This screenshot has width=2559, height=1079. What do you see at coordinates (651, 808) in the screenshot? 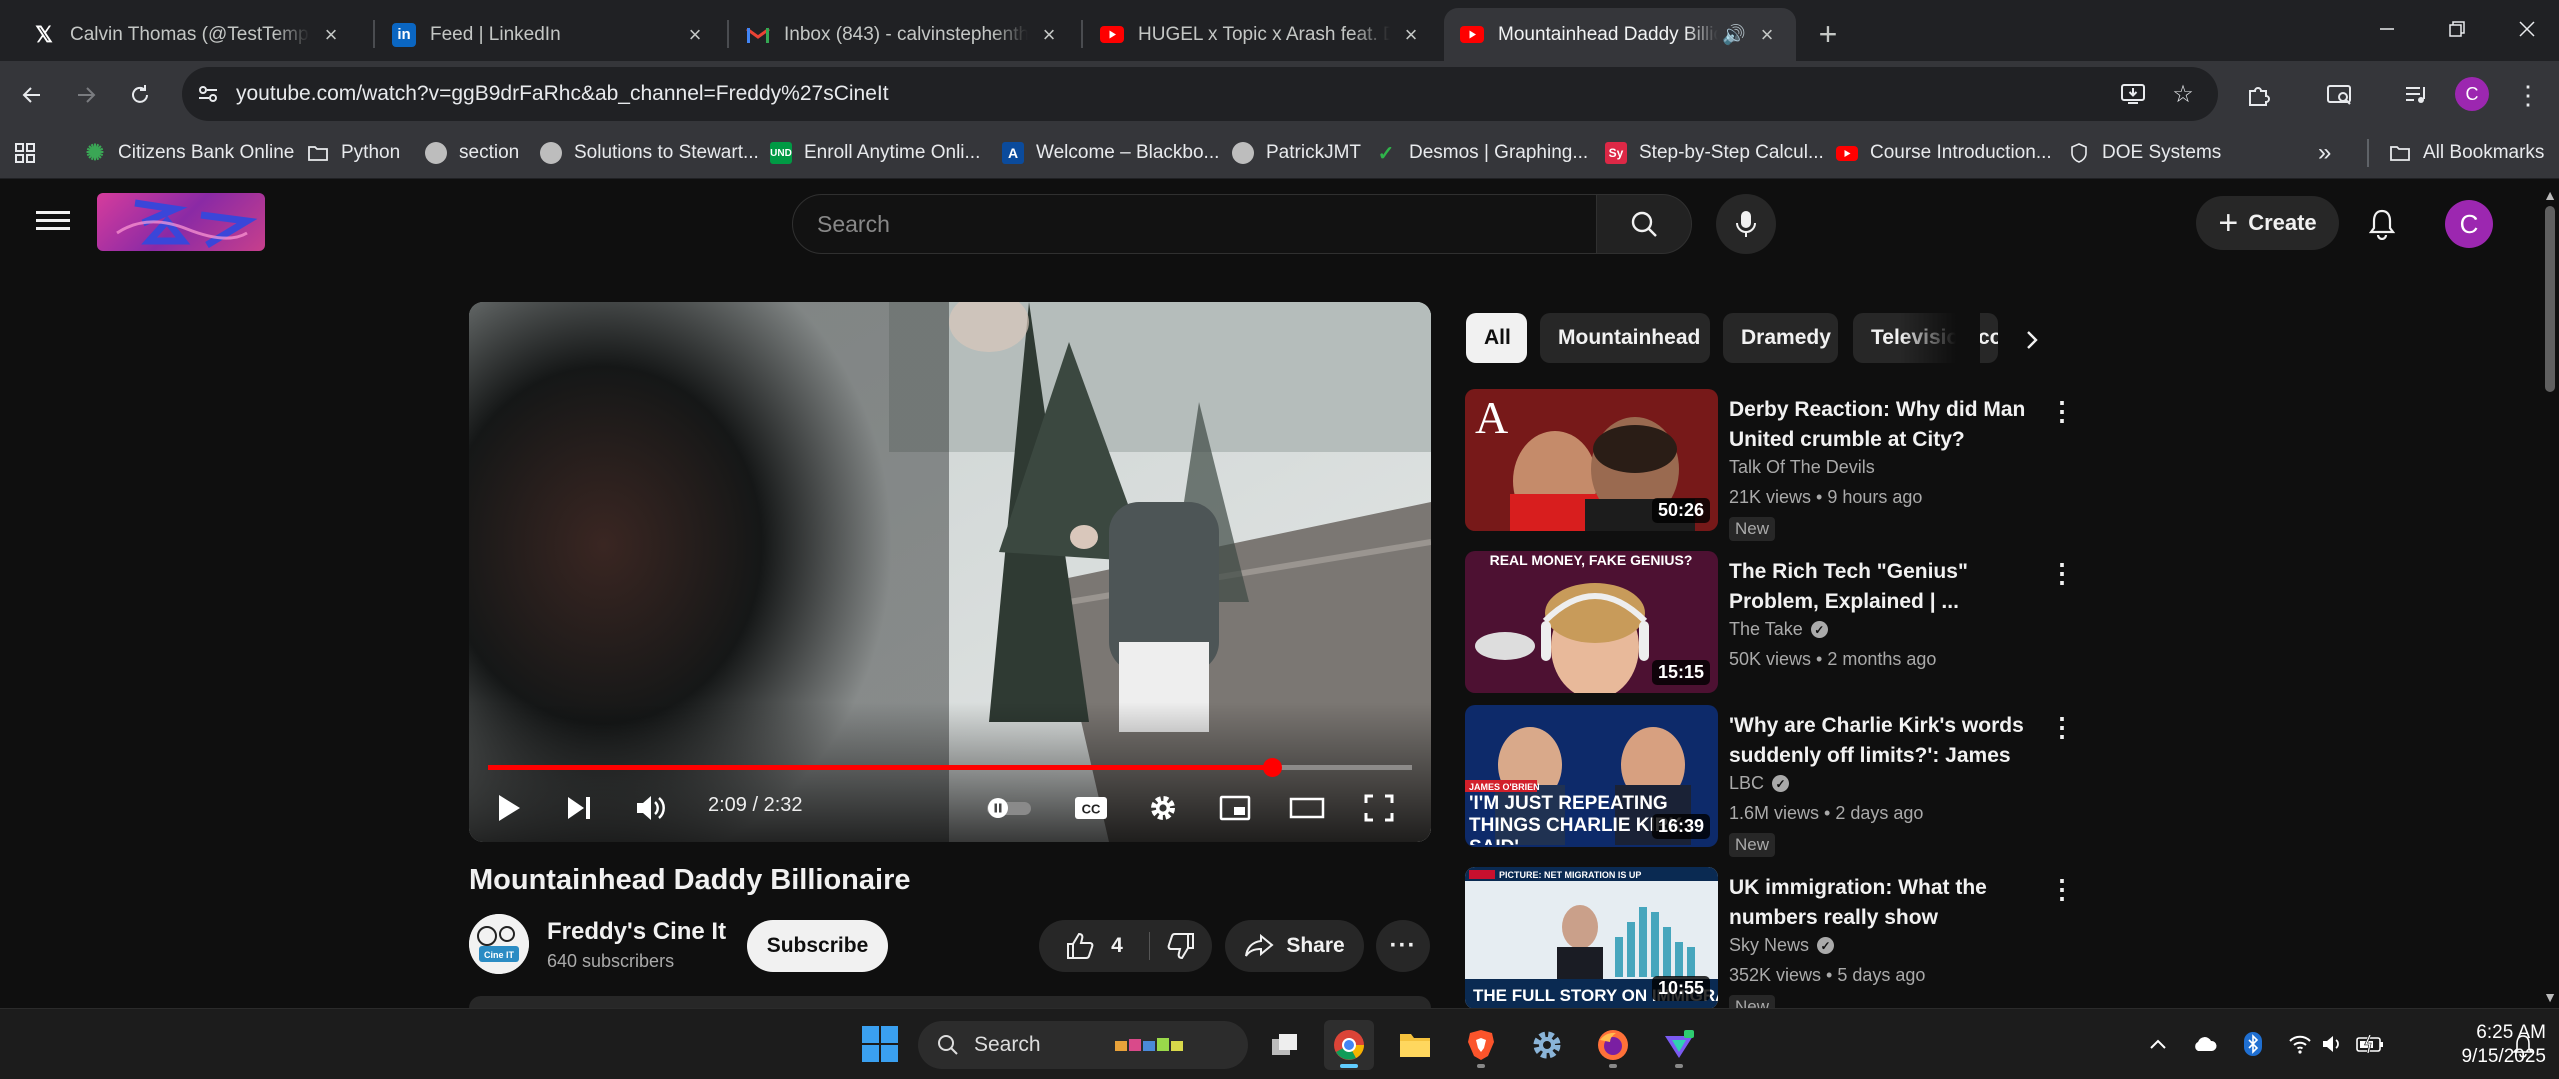
I see `volume-button` at bounding box center [651, 808].